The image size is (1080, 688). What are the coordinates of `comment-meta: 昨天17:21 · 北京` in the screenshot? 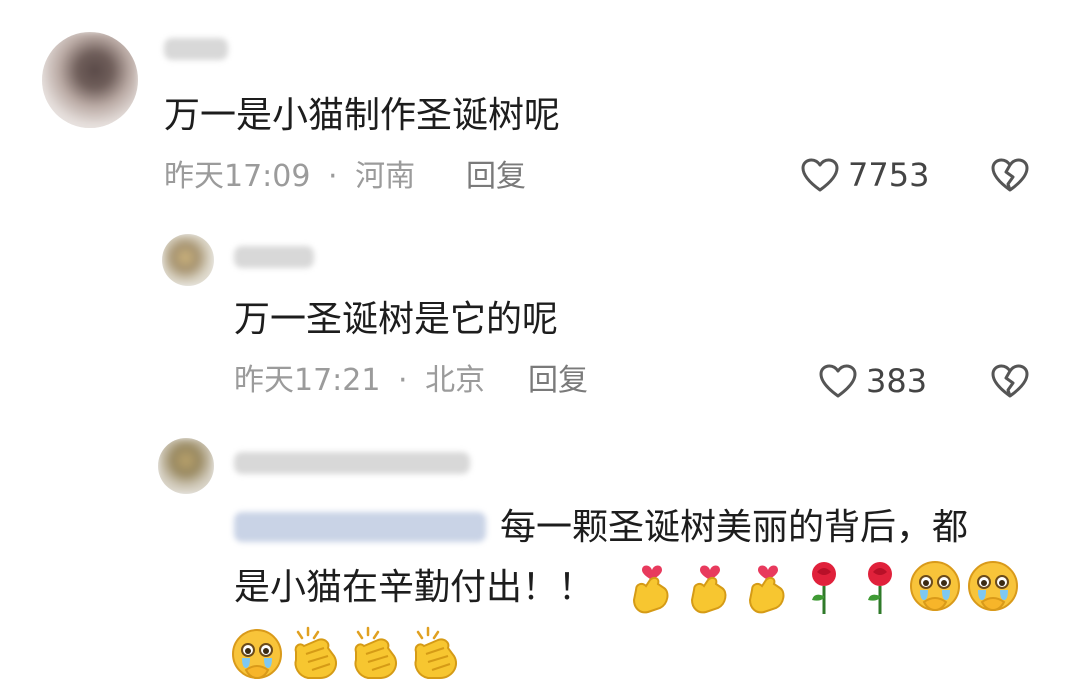 It's located at (359, 381).